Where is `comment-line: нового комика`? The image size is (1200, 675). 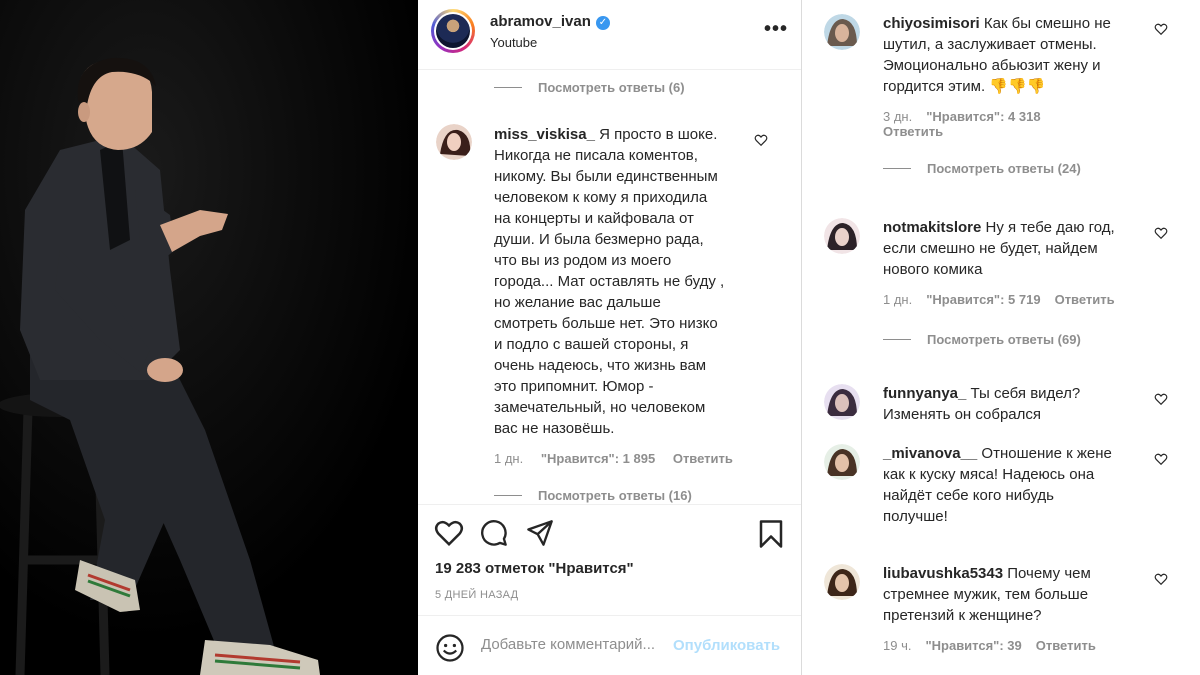 comment-line: нового комика is located at coordinates (933, 269).